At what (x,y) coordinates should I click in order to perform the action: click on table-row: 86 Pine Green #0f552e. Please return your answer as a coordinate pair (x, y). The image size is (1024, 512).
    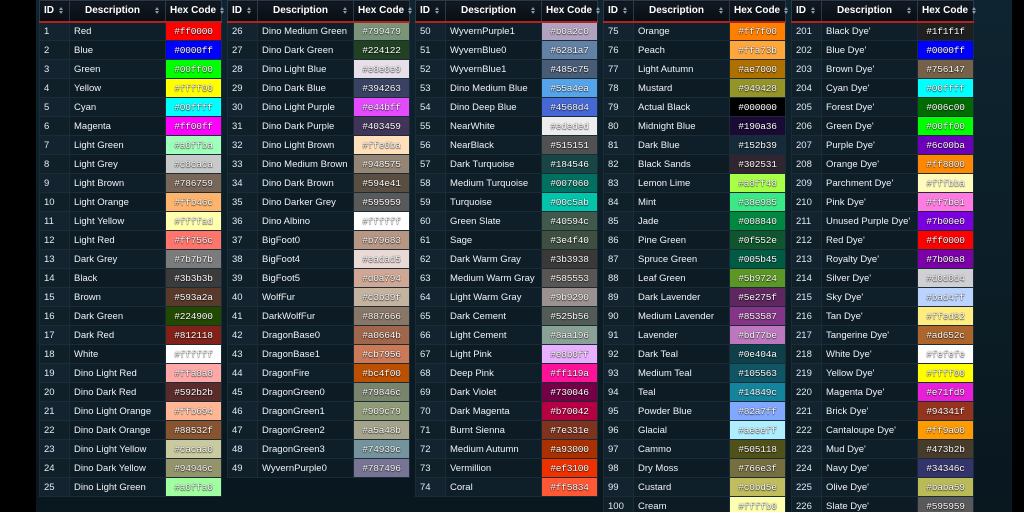
    Looking at the image, I should click on (694, 240).